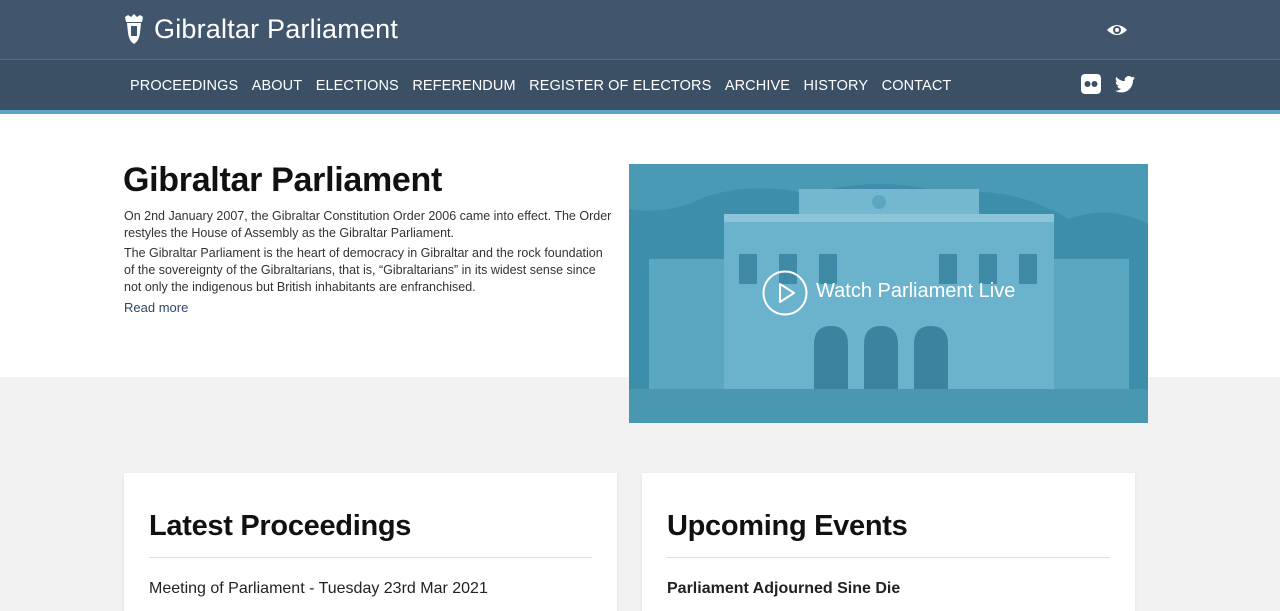  I want to click on flickr-icon, so click(1091, 84).